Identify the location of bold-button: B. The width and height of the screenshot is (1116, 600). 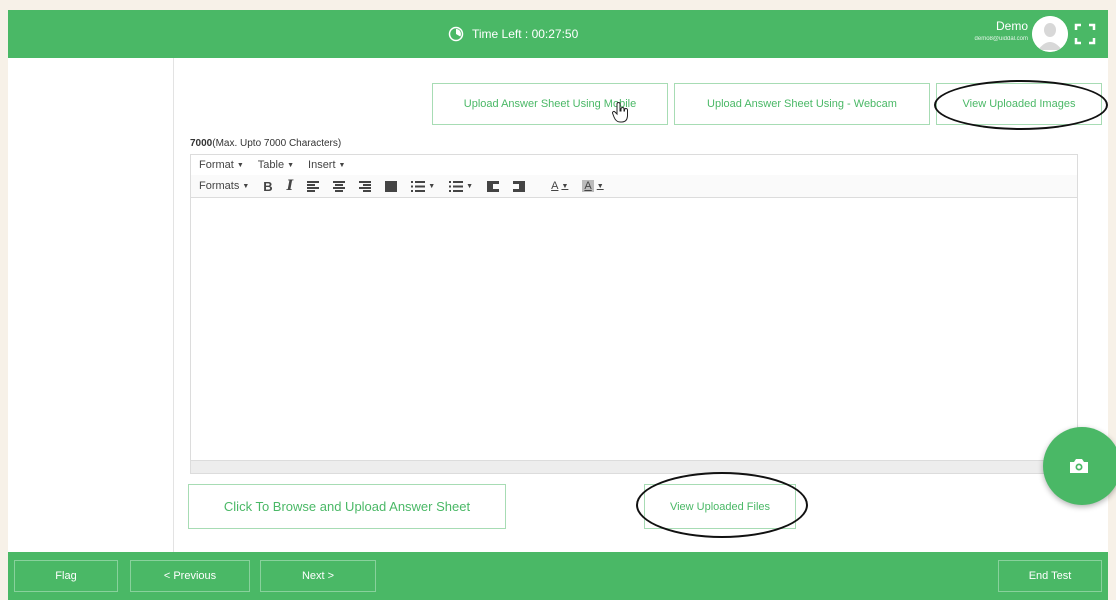
(267, 186).